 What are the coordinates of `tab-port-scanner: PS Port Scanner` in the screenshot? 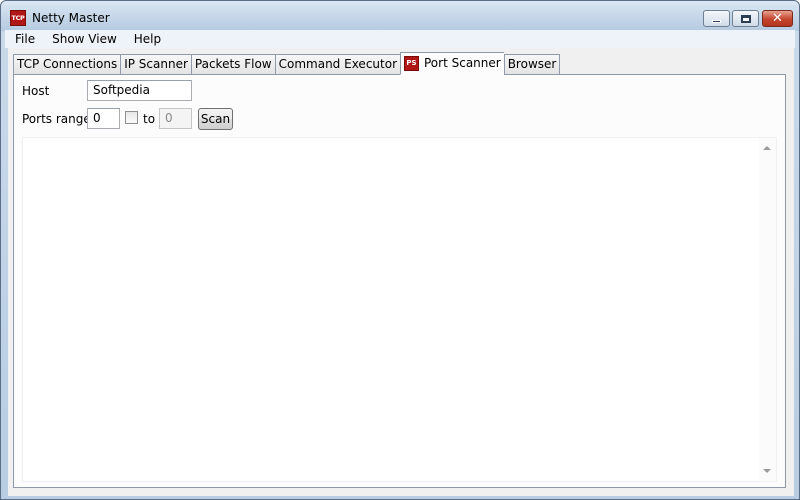 It's located at (452, 63).